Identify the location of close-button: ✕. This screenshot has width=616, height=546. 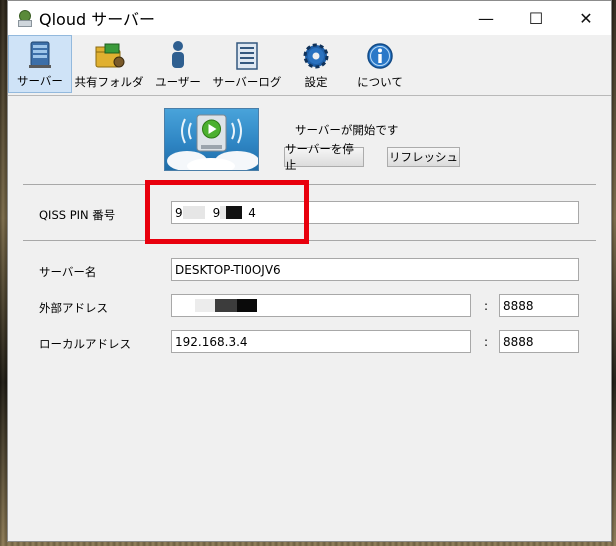
(586, 18).